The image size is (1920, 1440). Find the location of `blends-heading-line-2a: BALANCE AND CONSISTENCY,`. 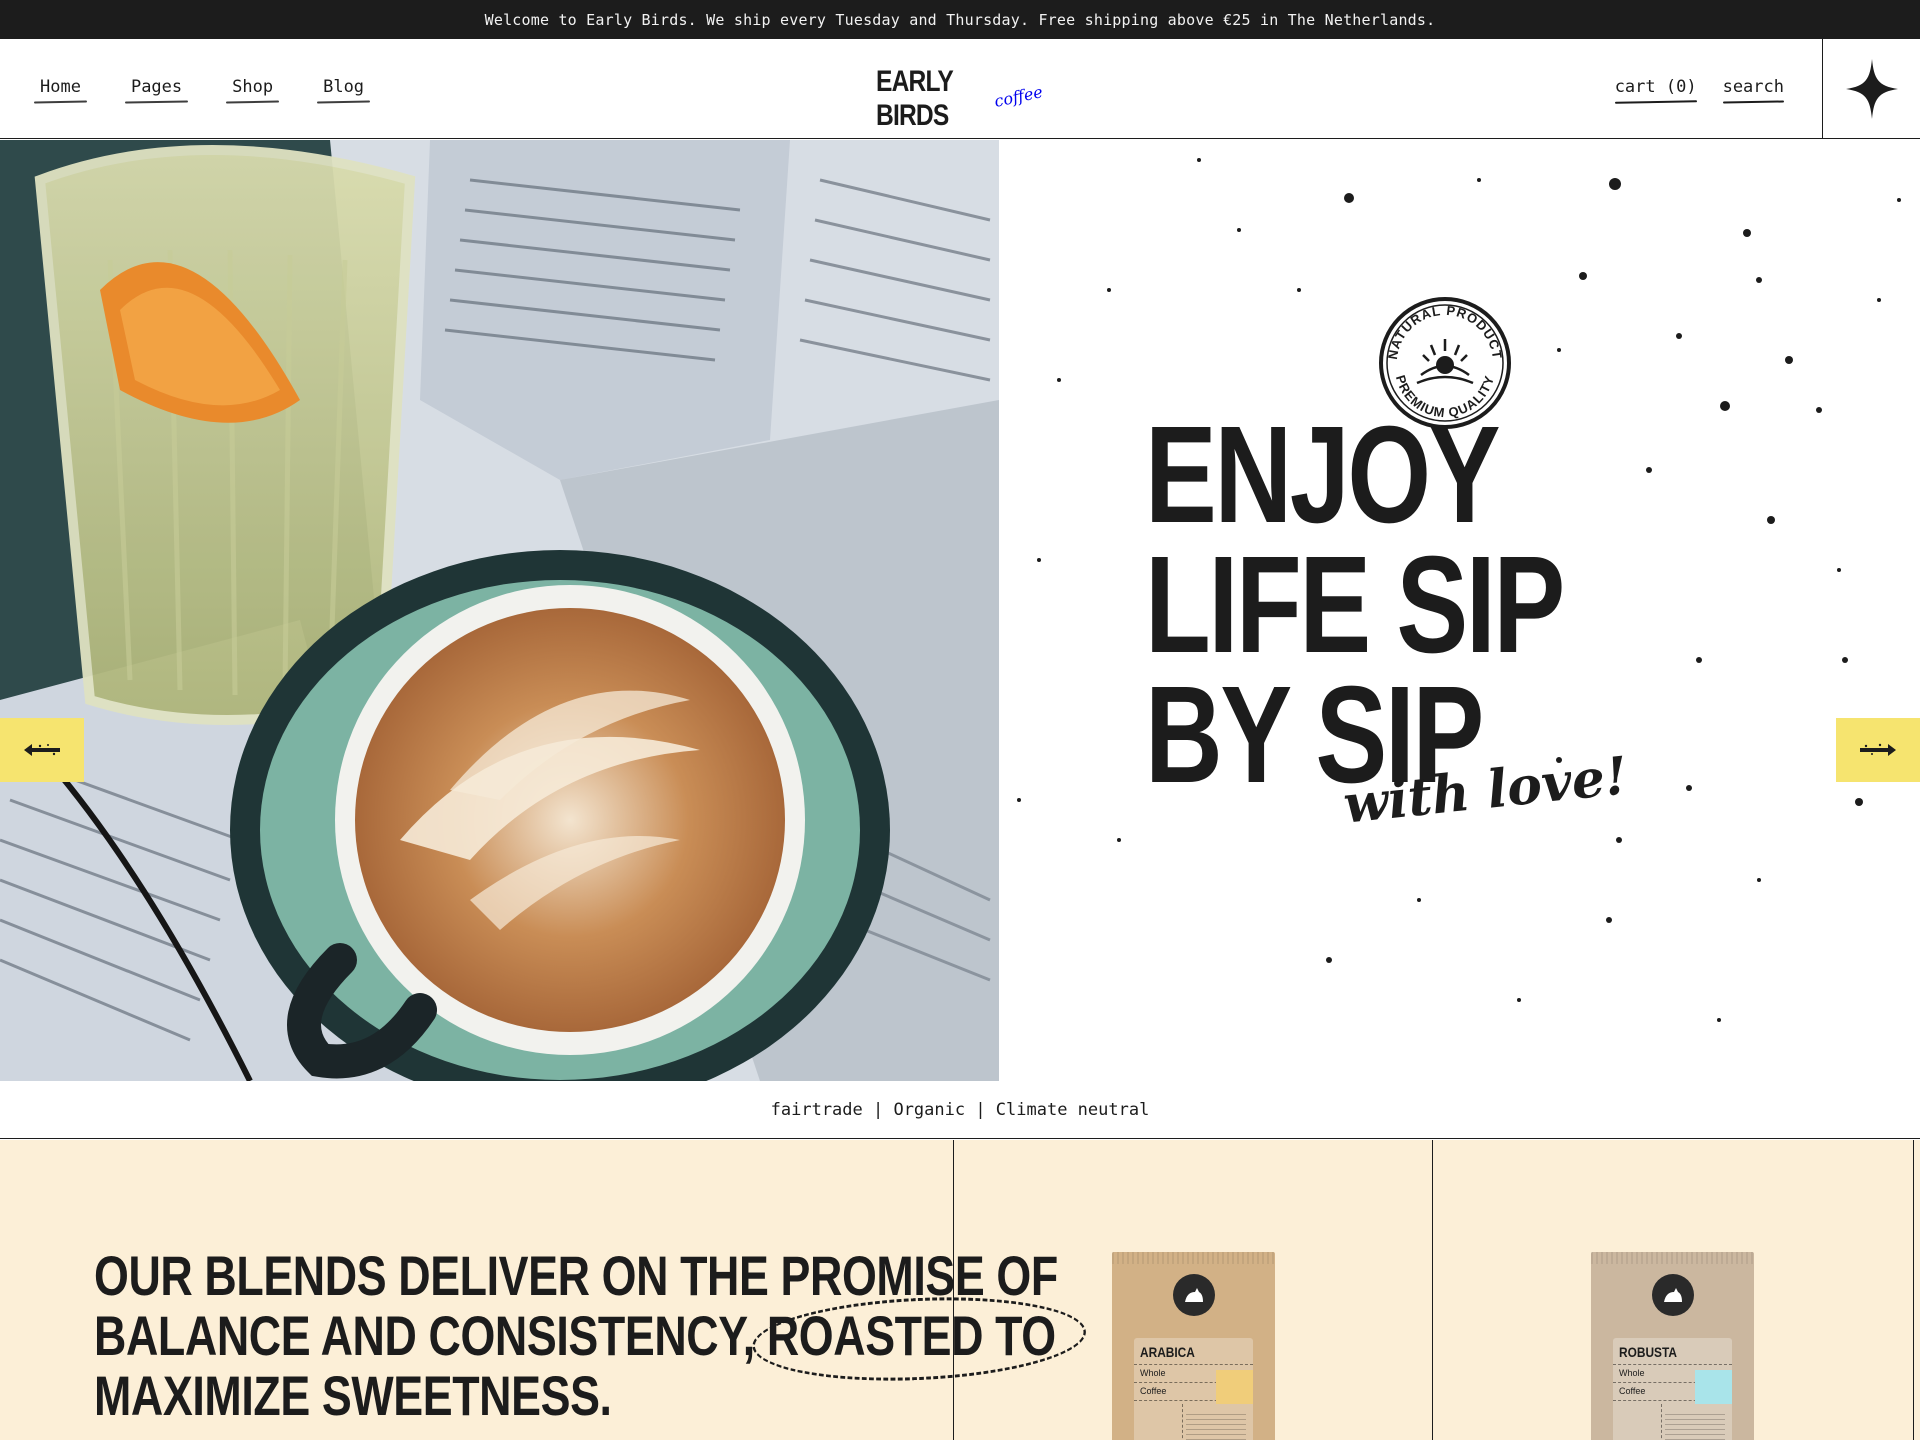

blends-heading-line-2a: BALANCE AND CONSISTENCY, is located at coordinates (430, 1335).